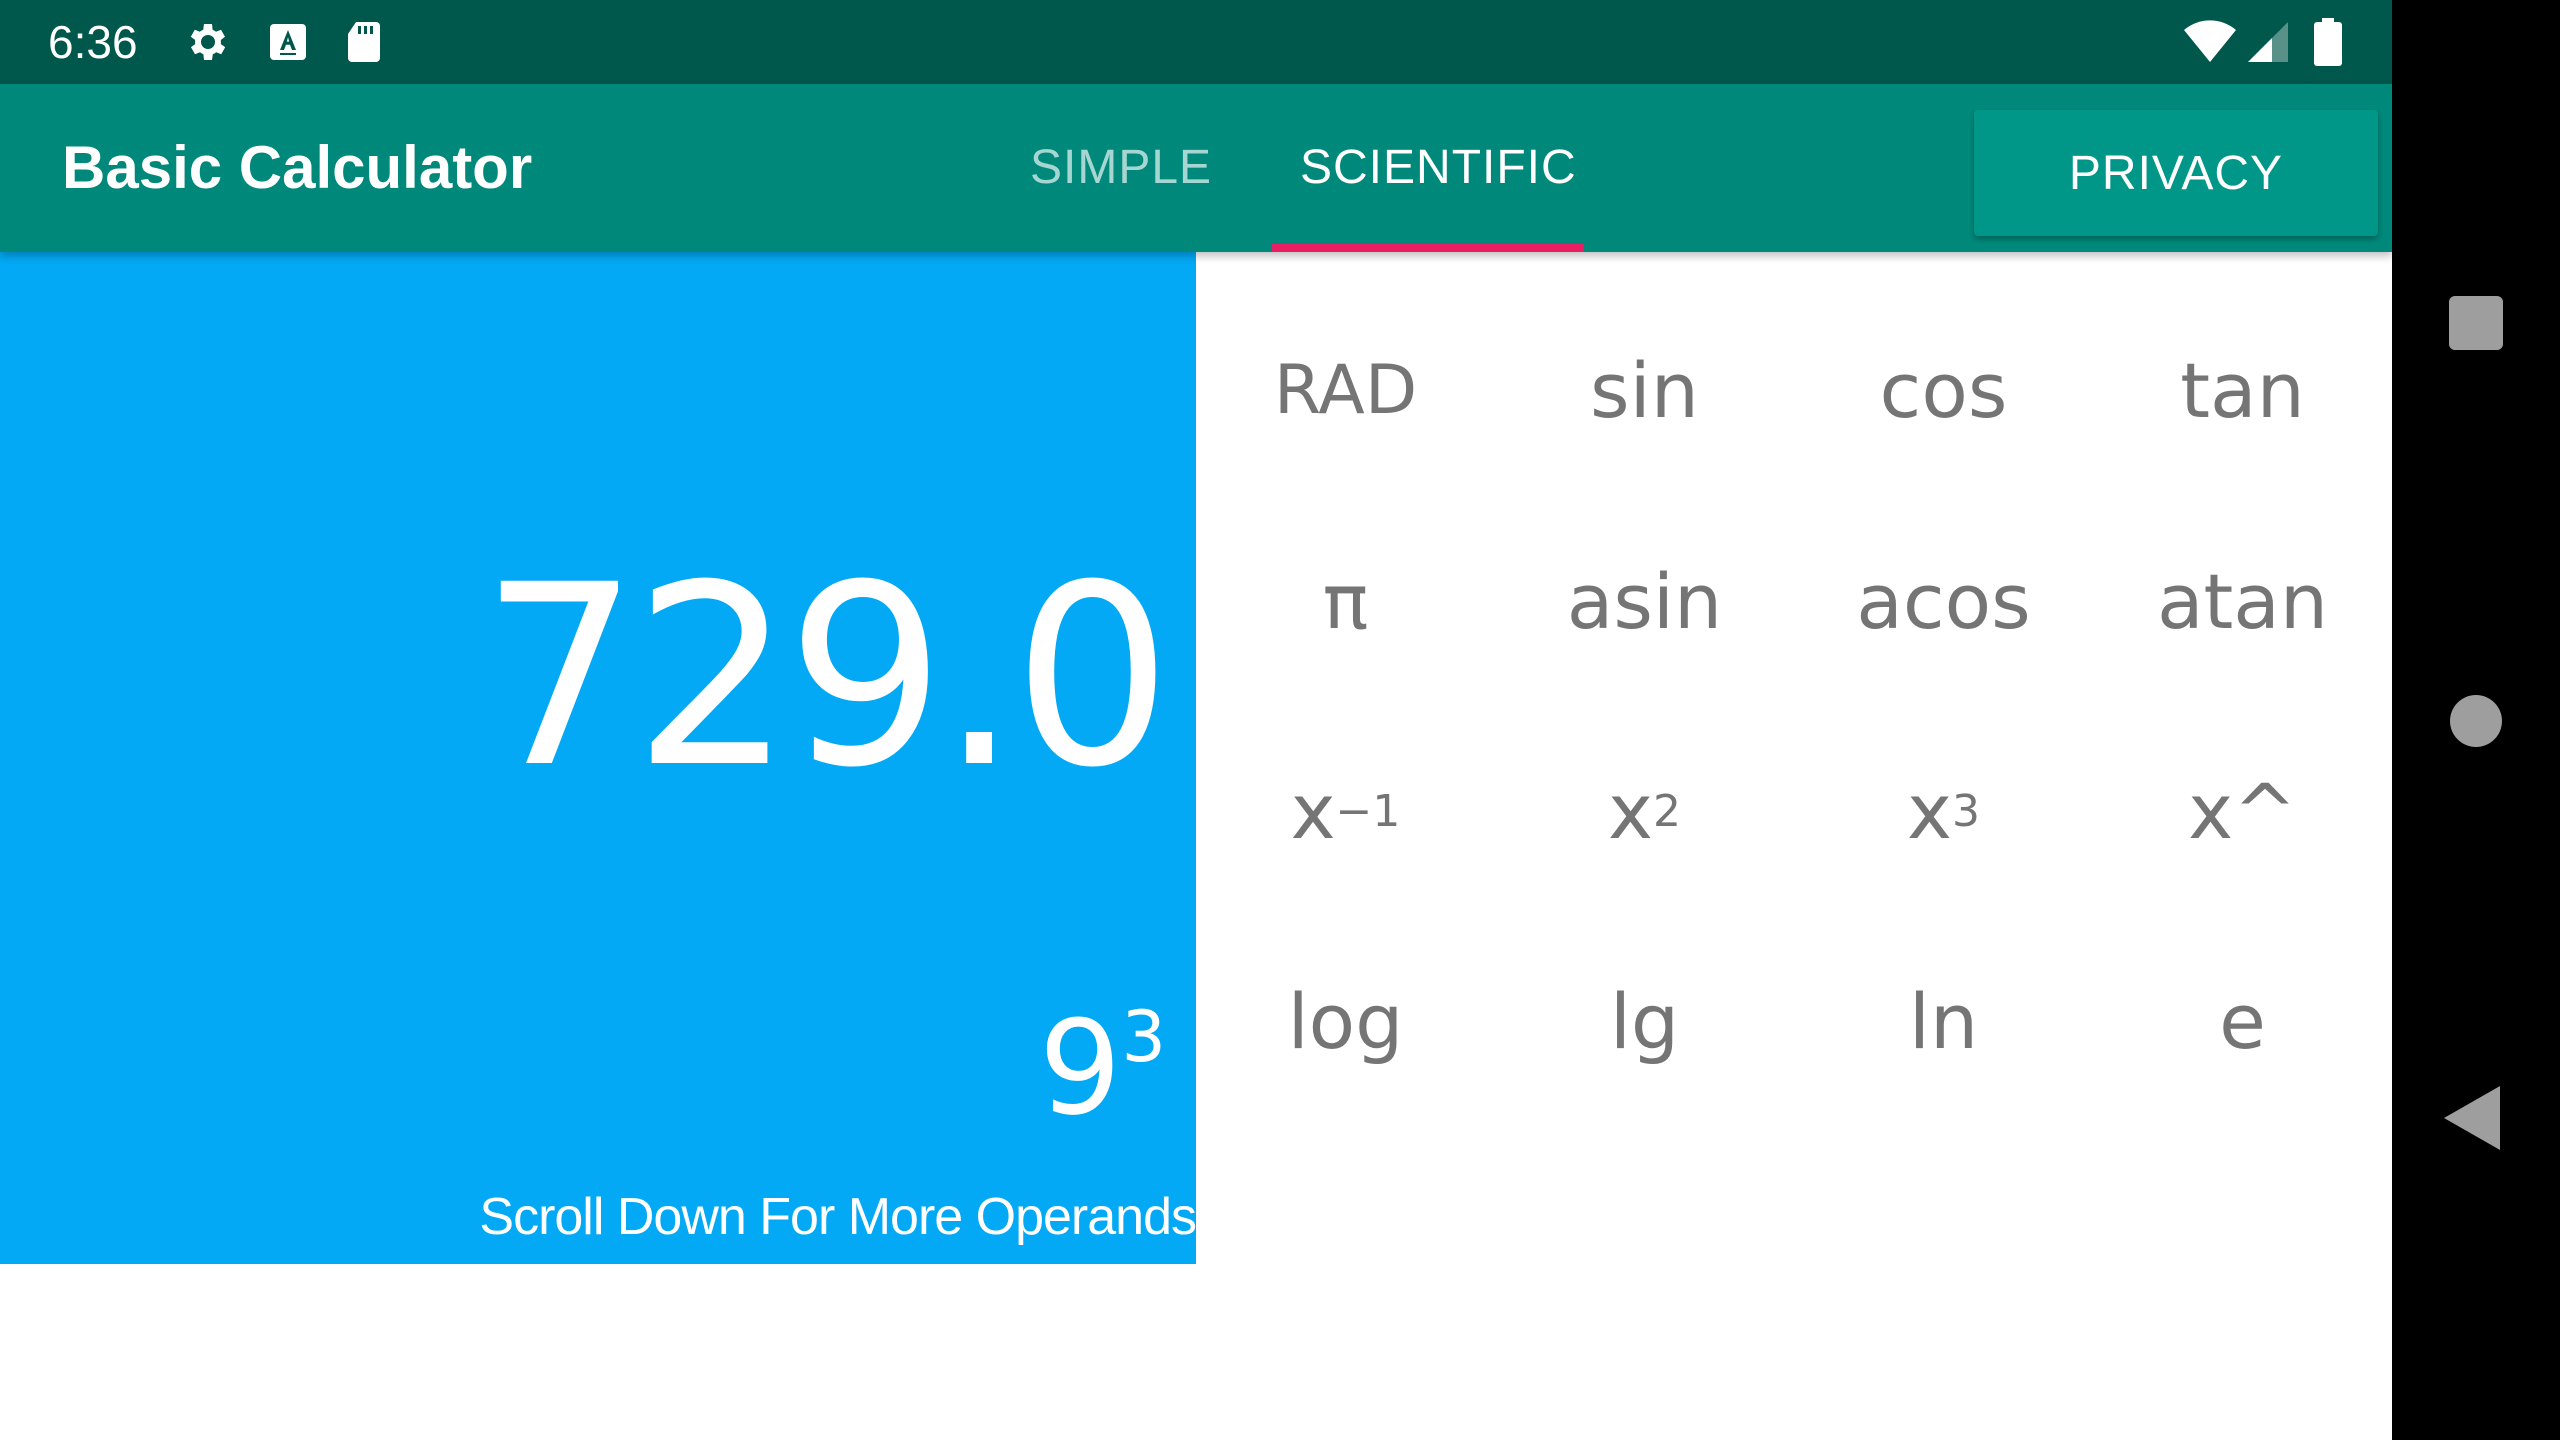  Describe the element at coordinates (1666, 811) in the screenshot. I see `key-square-sup: 2` at that location.